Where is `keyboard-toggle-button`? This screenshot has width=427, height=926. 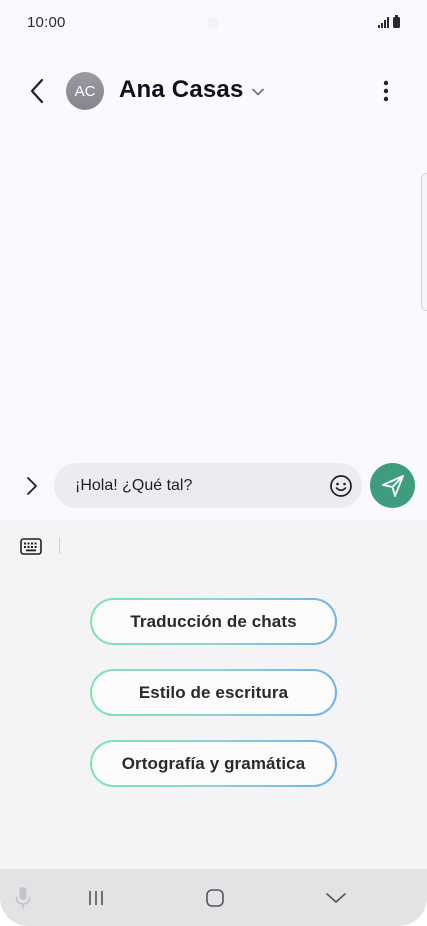 keyboard-toggle-button is located at coordinates (31, 546).